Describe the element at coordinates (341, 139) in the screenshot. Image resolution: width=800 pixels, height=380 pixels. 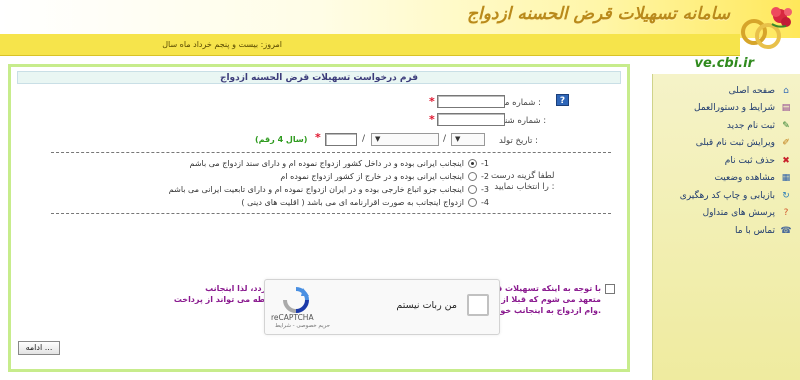
I see `birth-year-input` at that location.